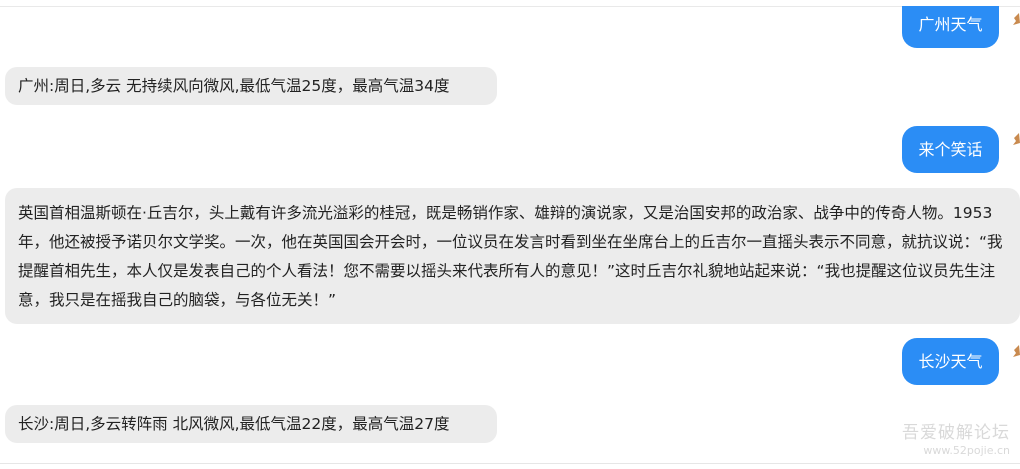 The height and width of the screenshot is (469, 1020). What do you see at coordinates (510, 6) in the screenshot?
I see `top-divider` at bounding box center [510, 6].